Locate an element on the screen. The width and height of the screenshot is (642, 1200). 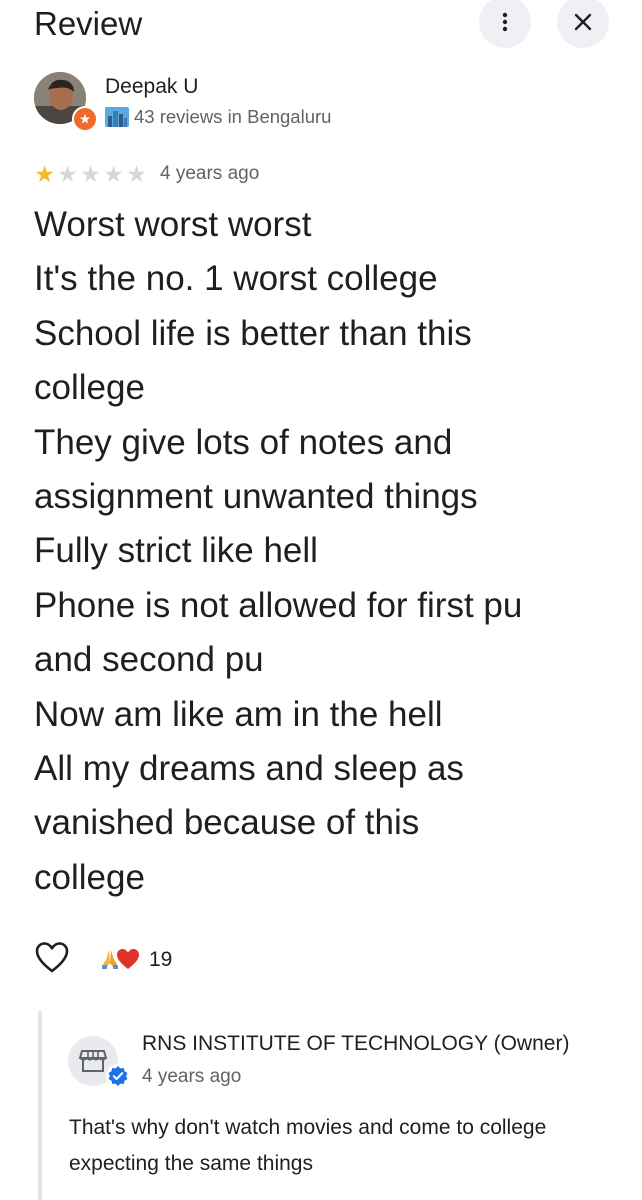
review-line: School life is better than this is located at coordinates (253, 333).